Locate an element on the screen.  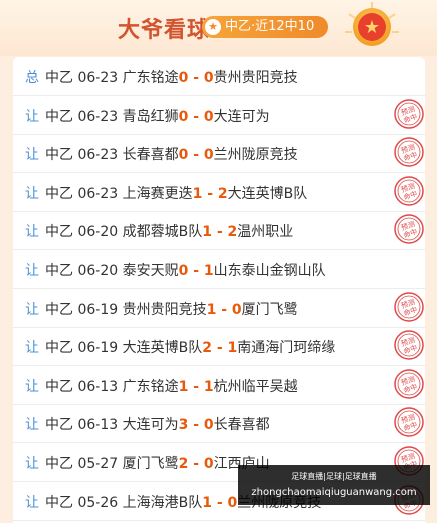
match-text: 中乙 06-23 广东铭途0 - 0贵州贵阳竞技 is located at coordinates (171, 77).